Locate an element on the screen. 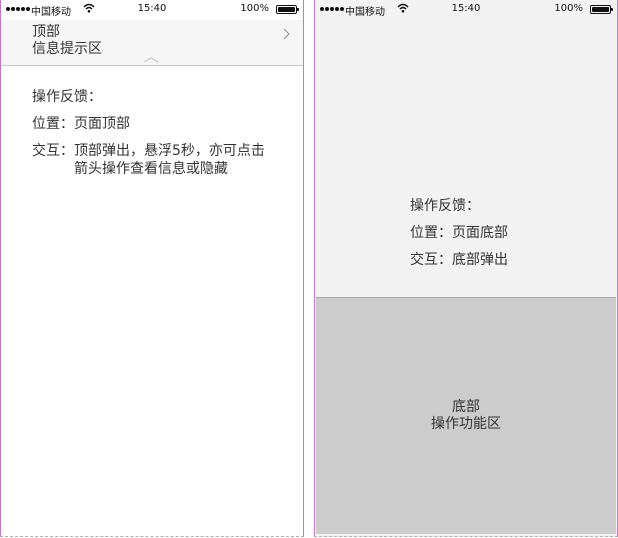  bottom-sheet-title: 底部 is located at coordinates (466, 407).